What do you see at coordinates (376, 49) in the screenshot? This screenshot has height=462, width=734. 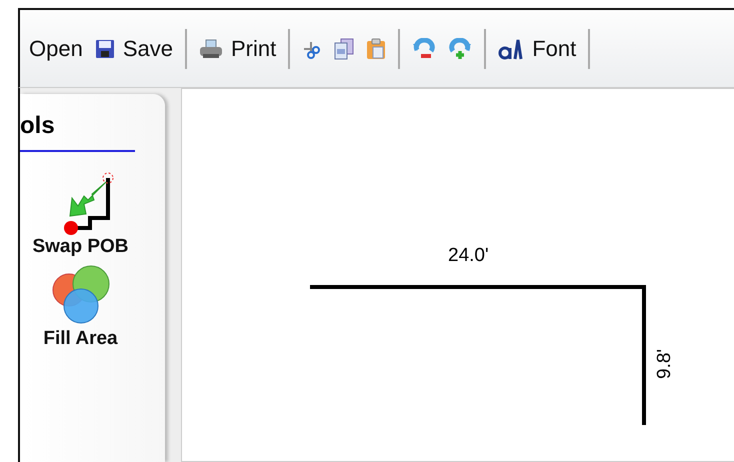 I see `clipboard-icon` at bounding box center [376, 49].